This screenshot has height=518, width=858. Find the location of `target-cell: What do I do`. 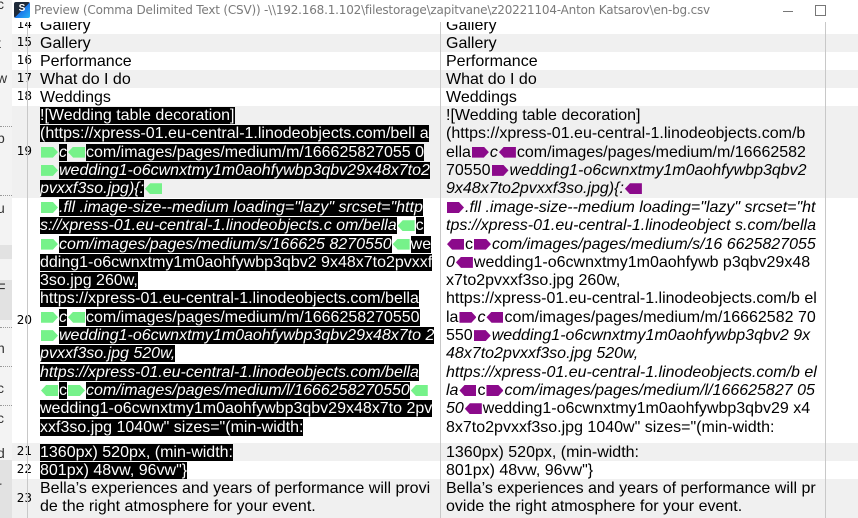

target-cell: What do I do is located at coordinates (632, 80).